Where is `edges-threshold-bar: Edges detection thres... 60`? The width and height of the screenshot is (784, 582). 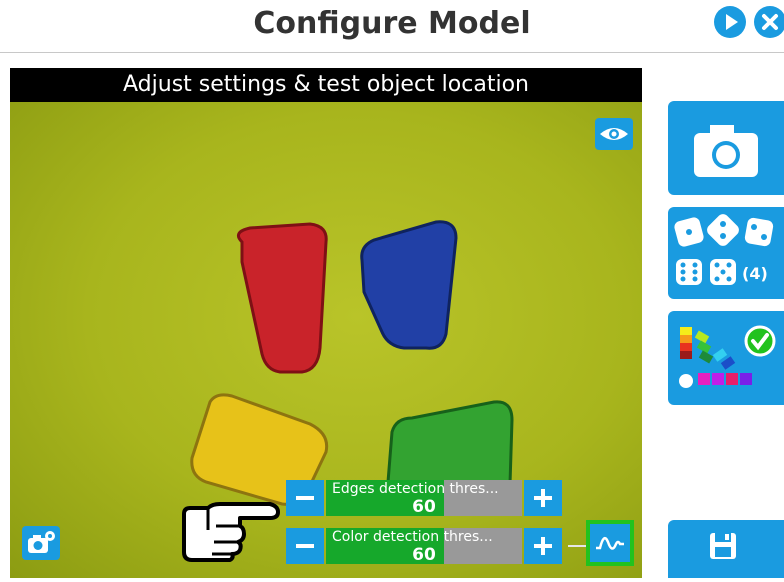
edges-threshold-bar: Edges detection thres... 60 is located at coordinates (424, 498).